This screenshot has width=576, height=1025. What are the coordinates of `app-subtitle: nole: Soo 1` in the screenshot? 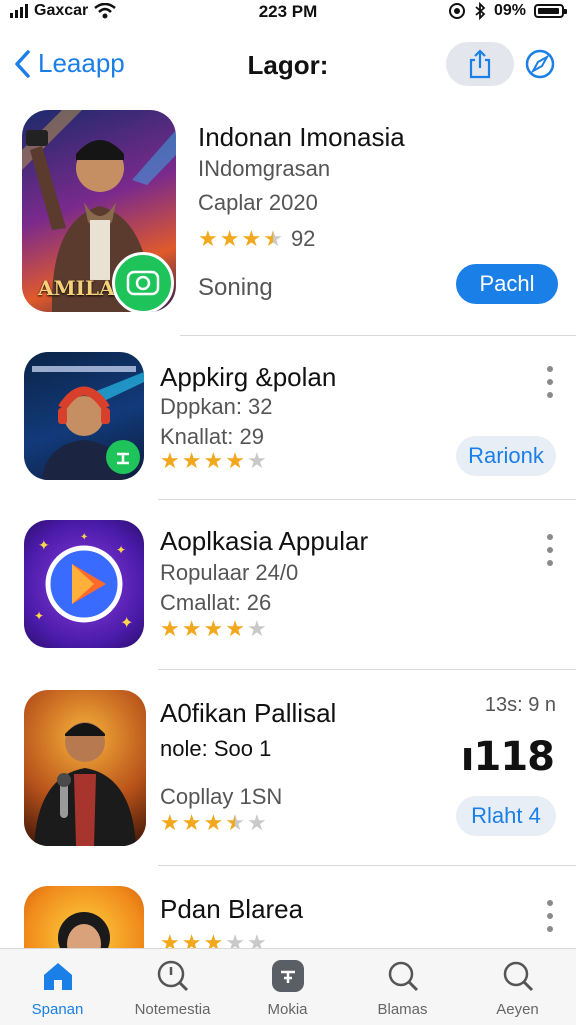 It's located at (216, 748).